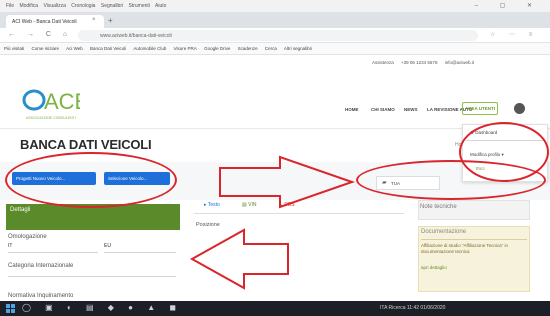  I want to click on windows-start-icon, so click(10, 308).